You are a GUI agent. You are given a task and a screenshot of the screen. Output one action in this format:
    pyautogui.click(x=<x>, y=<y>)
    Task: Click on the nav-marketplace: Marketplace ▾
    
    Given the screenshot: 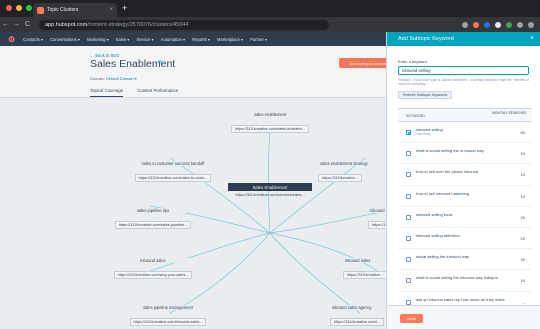 What is the action you would take?
    pyautogui.click(x=230, y=39)
    